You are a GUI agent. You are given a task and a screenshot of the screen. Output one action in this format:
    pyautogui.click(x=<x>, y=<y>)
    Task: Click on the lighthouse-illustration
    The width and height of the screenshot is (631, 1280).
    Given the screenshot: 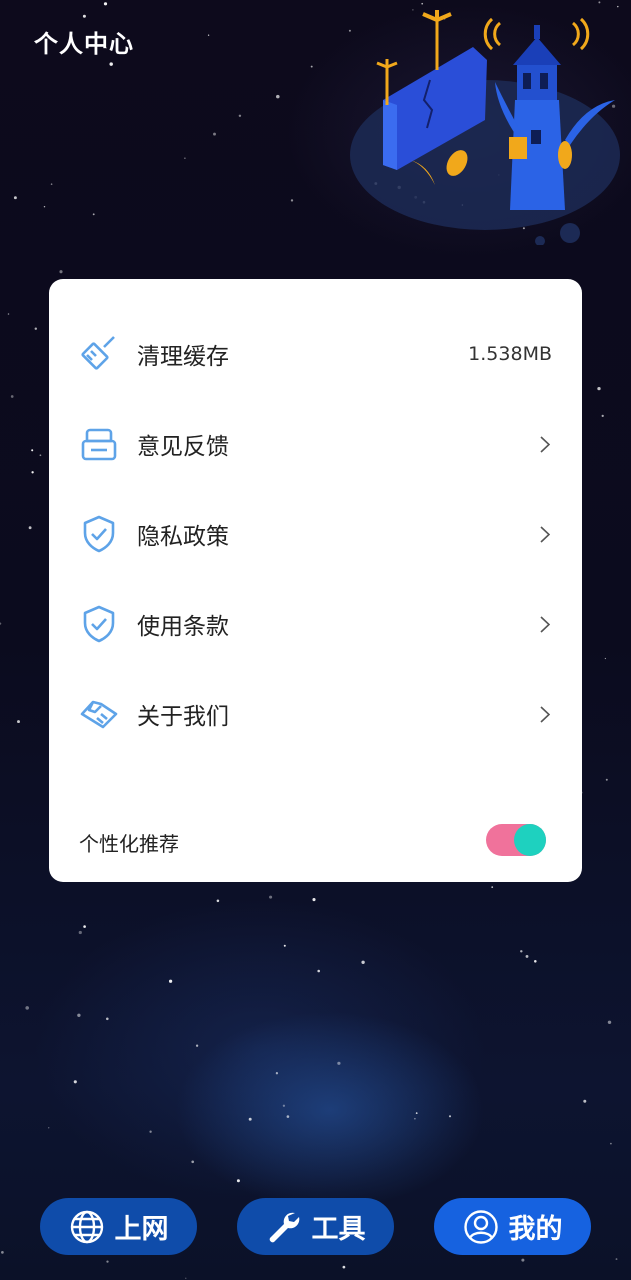 What is the action you would take?
    pyautogui.click(x=485, y=127)
    